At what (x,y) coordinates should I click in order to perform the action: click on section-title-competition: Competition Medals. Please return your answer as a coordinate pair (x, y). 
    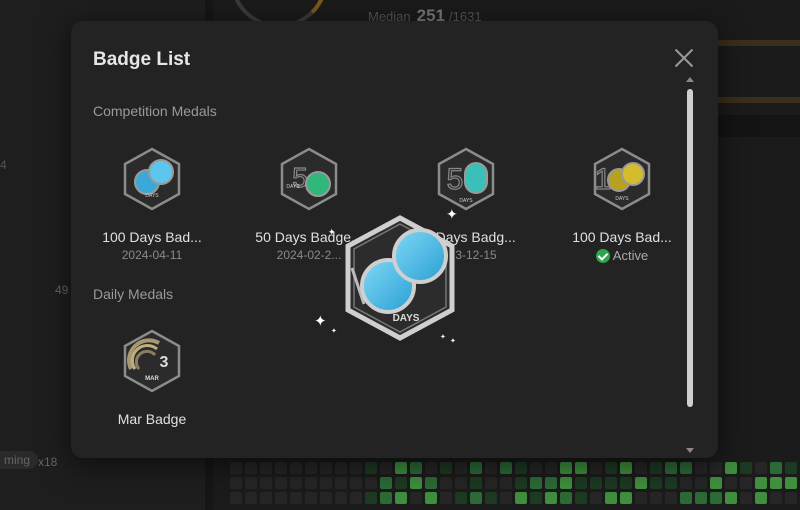
    Looking at the image, I should click on (155, 111).